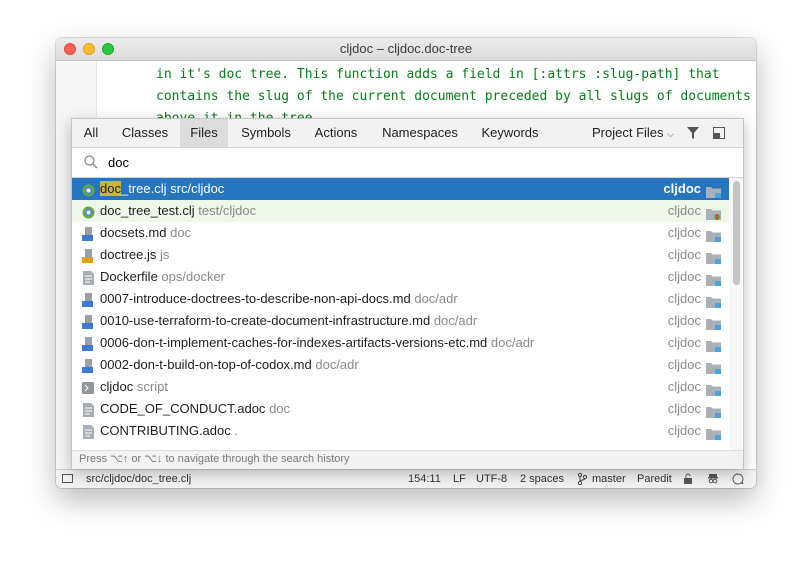  I want to click on result-row: cljdoc script cljdoc, so click(400, 387).